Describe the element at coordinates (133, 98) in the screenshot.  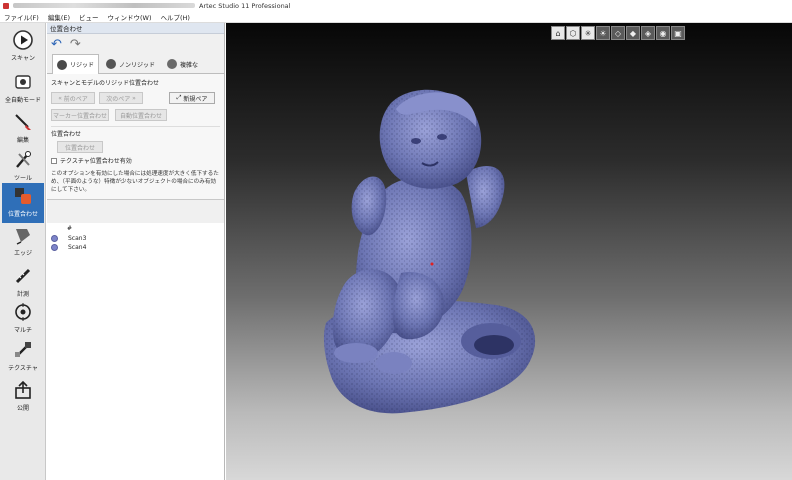
I see `chevron-right-icon: »` at that location.